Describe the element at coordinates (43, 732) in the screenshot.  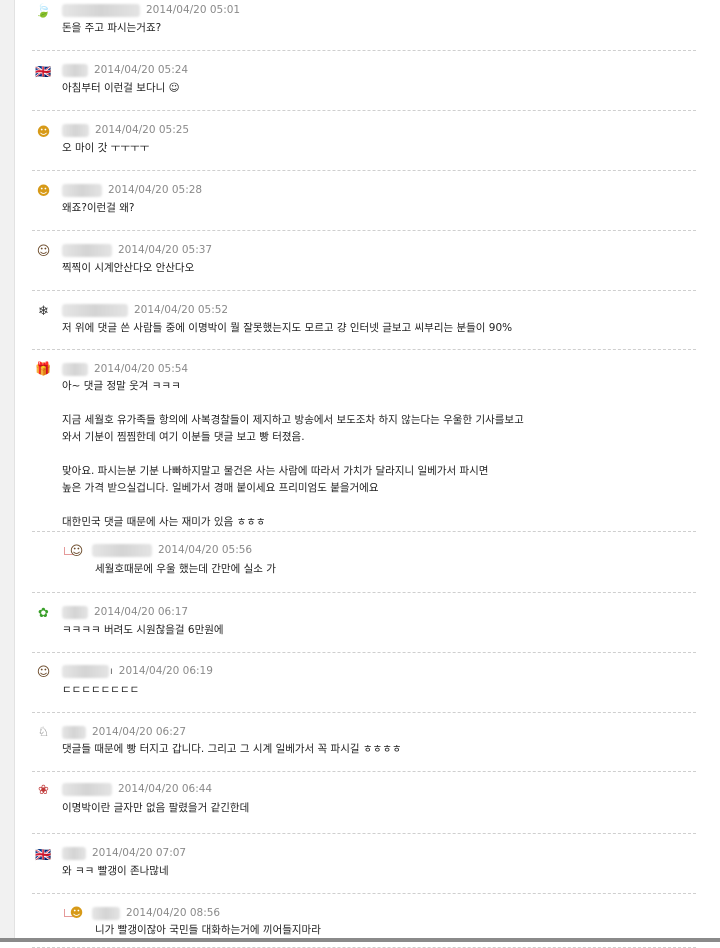
I see `sheep-icon: ♘` at that location.